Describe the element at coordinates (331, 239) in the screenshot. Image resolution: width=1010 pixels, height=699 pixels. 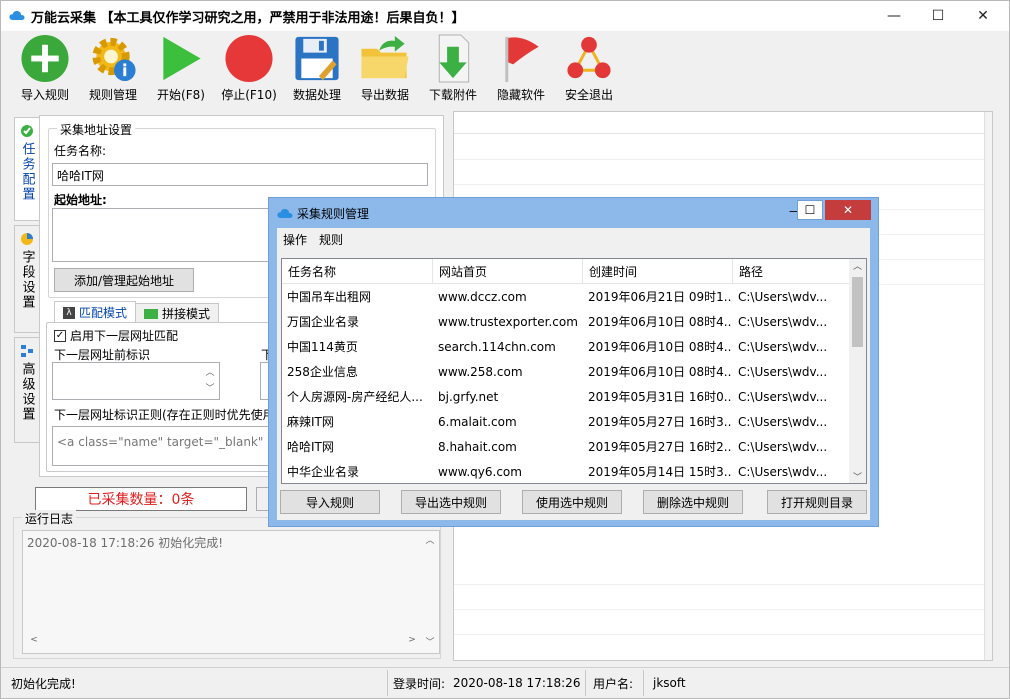
I see `menu-rules: 规则` at that location.